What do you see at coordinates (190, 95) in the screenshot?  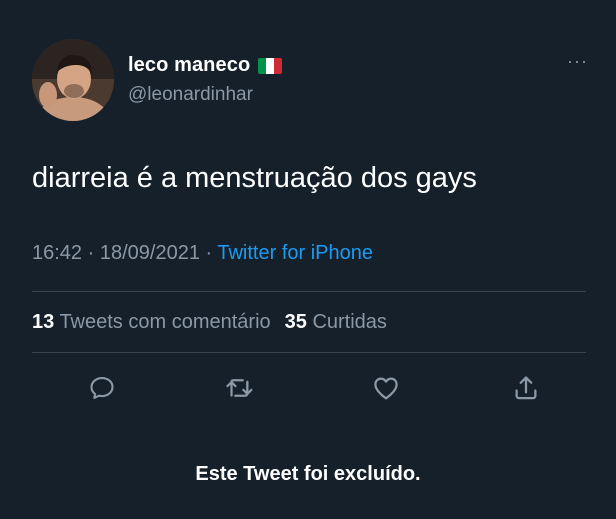 I see `author-handle: @leonardinhar` at bounding box center [190, 95].